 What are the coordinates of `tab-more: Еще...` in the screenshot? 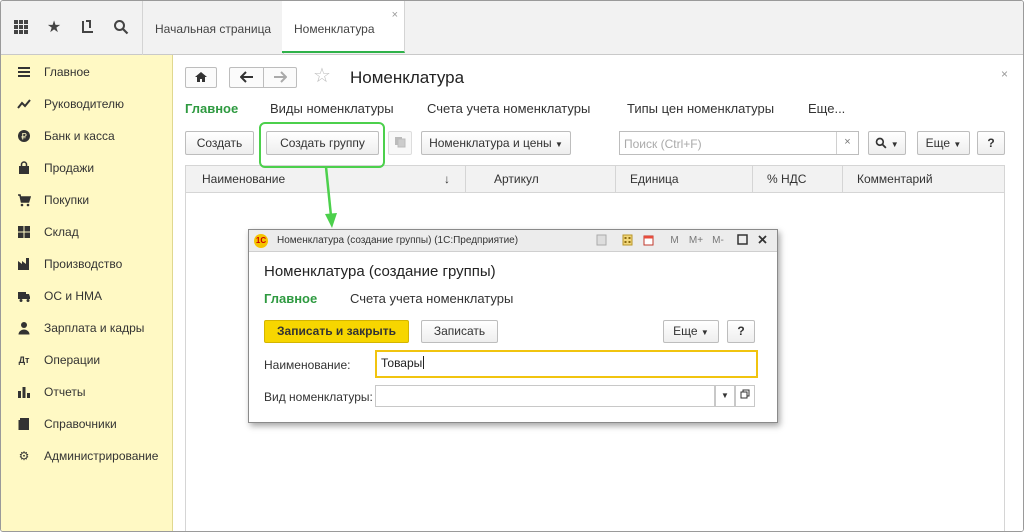 It's located at (826, 108).